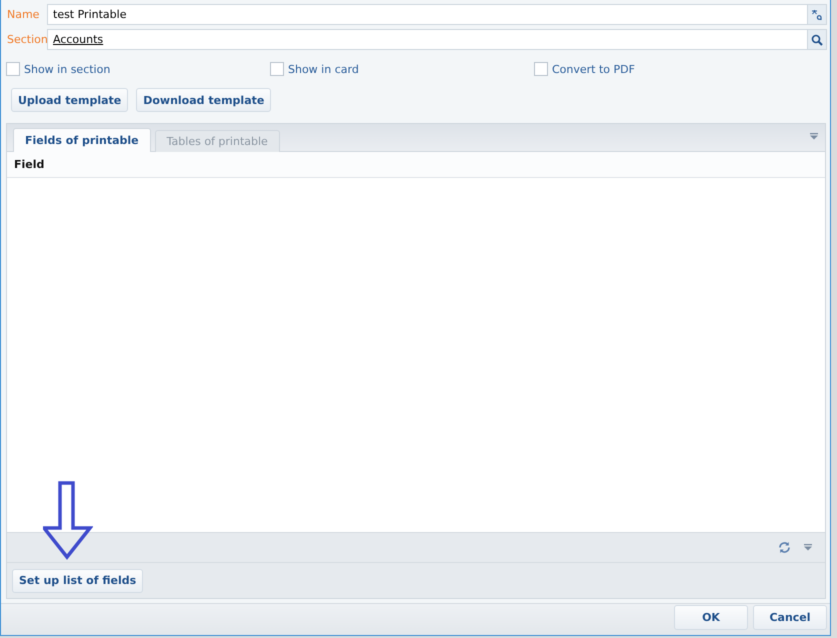  I want to click on search-button, so click(816, 39).